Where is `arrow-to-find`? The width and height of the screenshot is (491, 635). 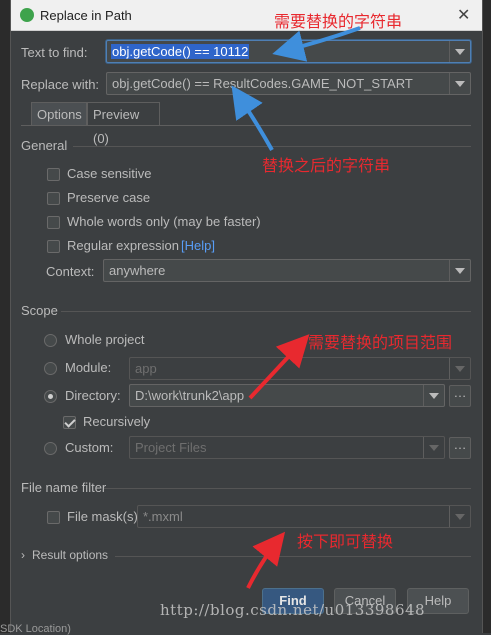 arrow-to-find is located at coordinates (316, 44).